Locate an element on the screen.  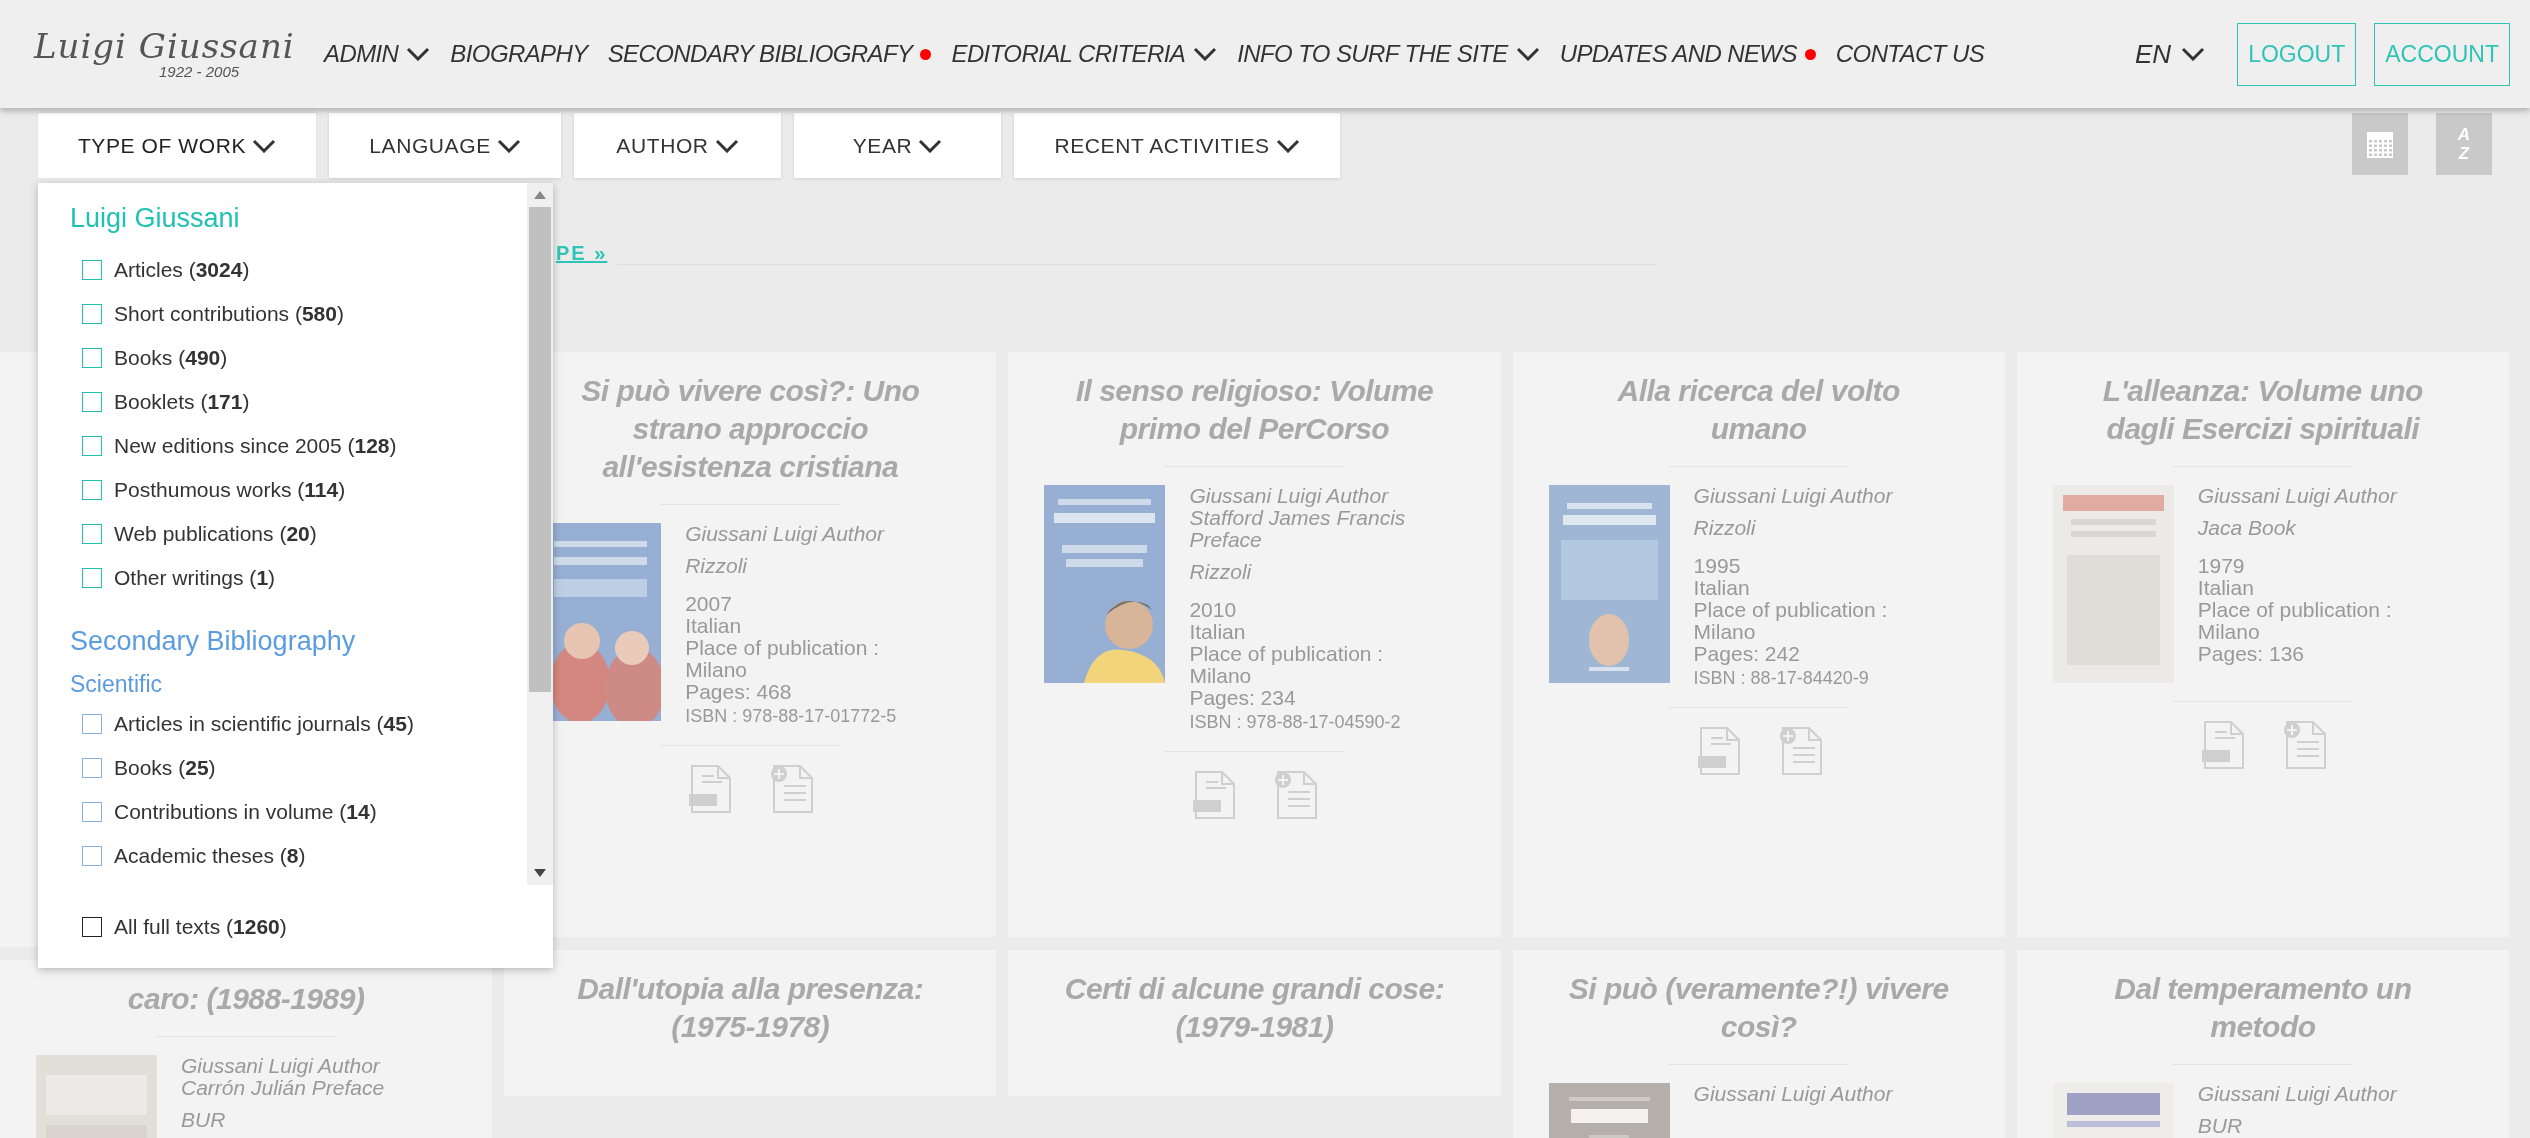
option-label: New editions since 2005 (128) is located at coordinates (255, 446).